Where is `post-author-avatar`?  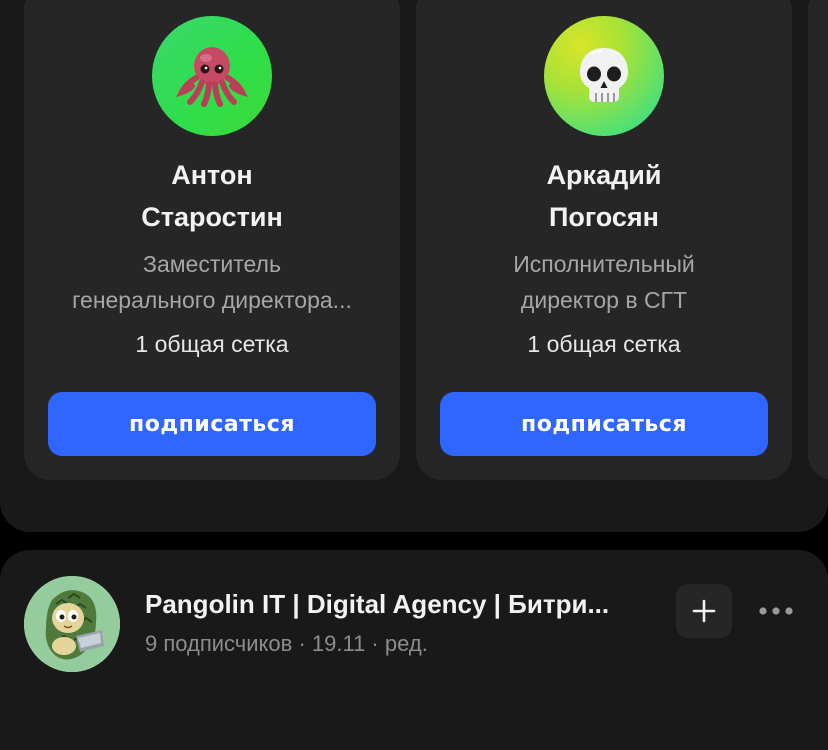
post-author-avatar is located at coordinates (72, 624).